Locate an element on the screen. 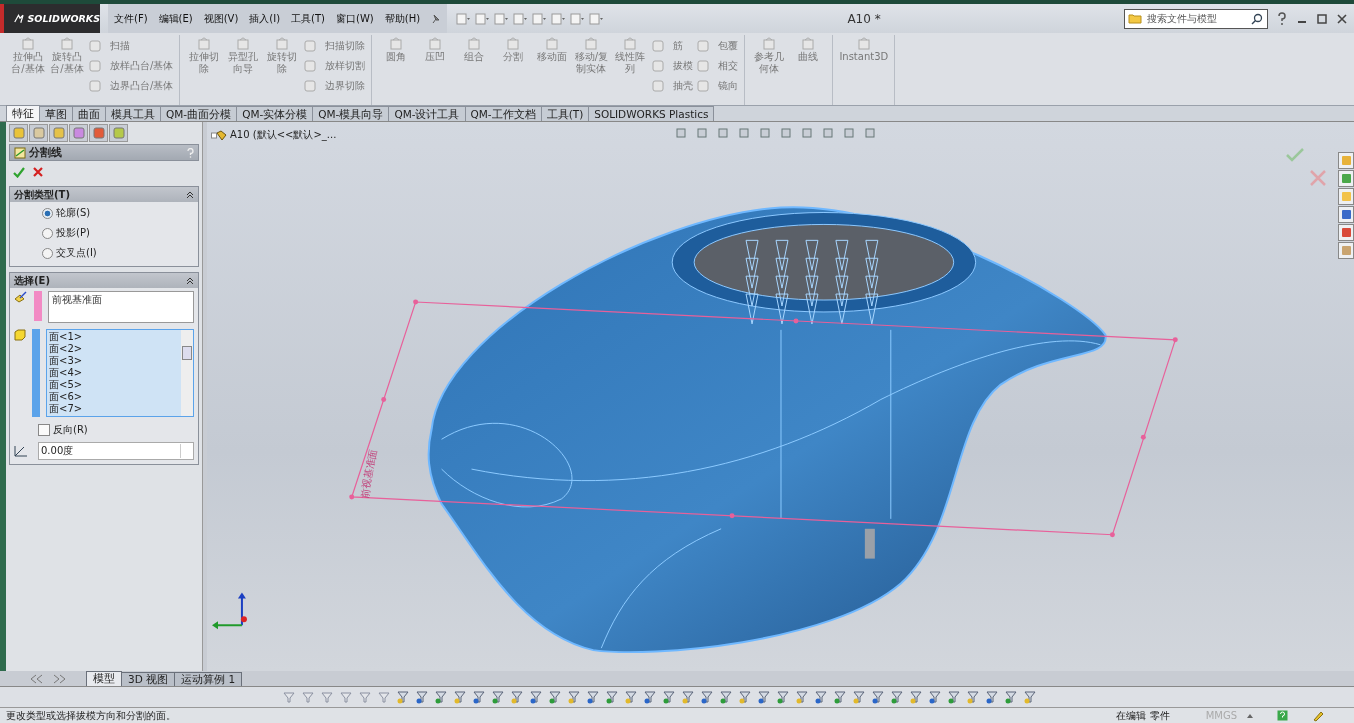 This screenshot has height=723, width=1354. command-tab: 模具工具 is located at coordinates (133, 113).